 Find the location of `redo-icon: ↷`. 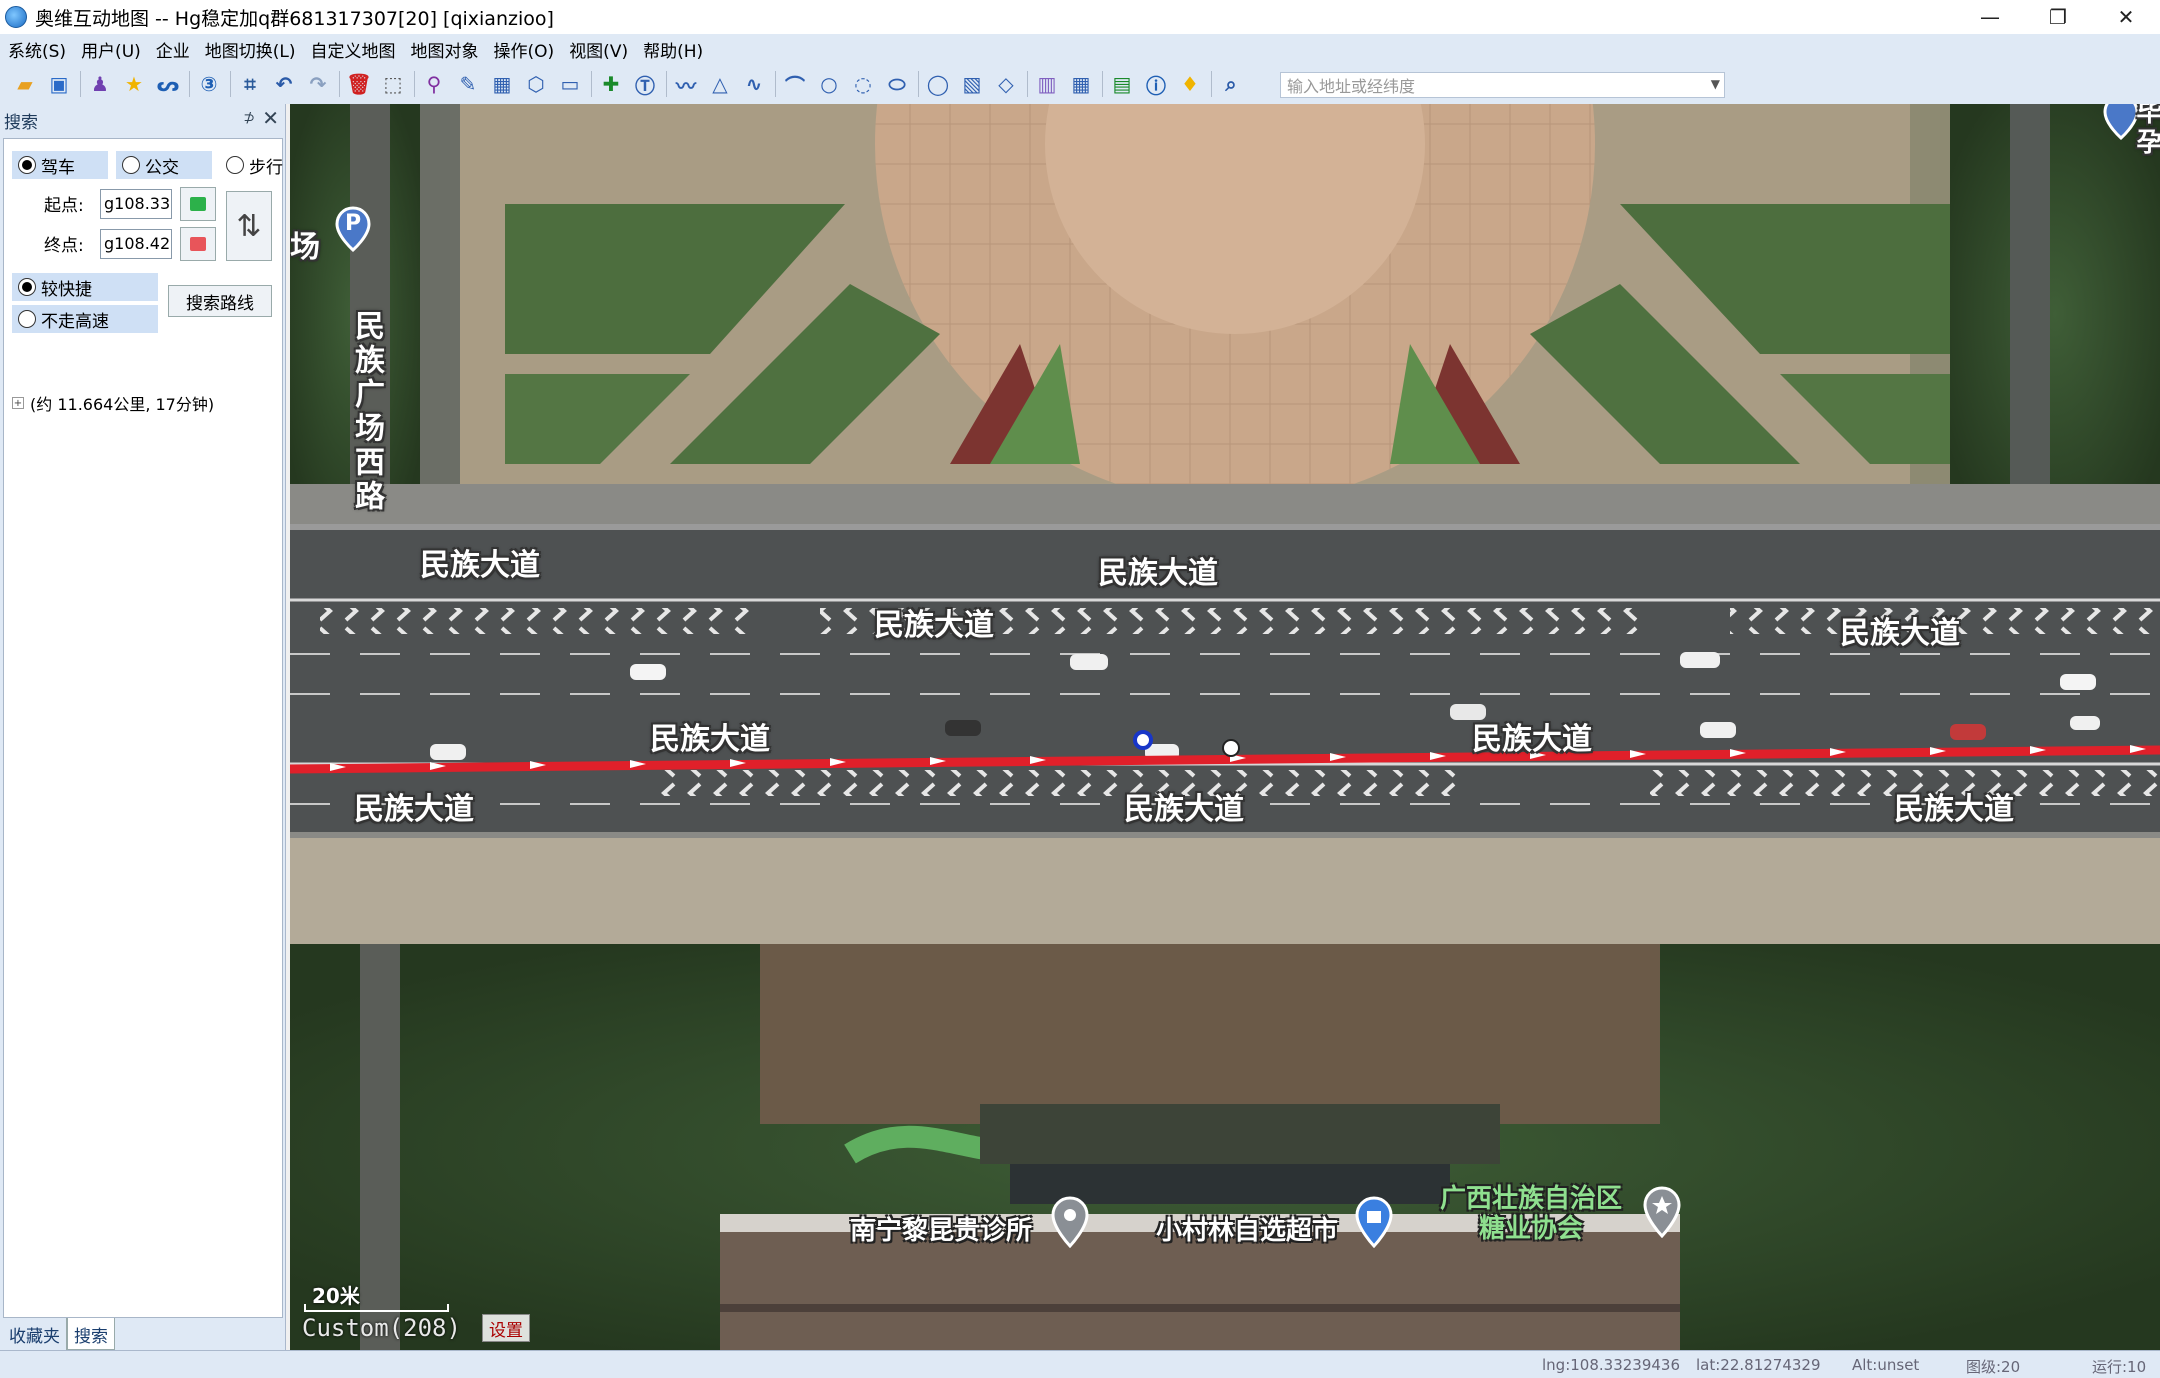

redo-icon: ↷ is located at coordinates (318, 84).